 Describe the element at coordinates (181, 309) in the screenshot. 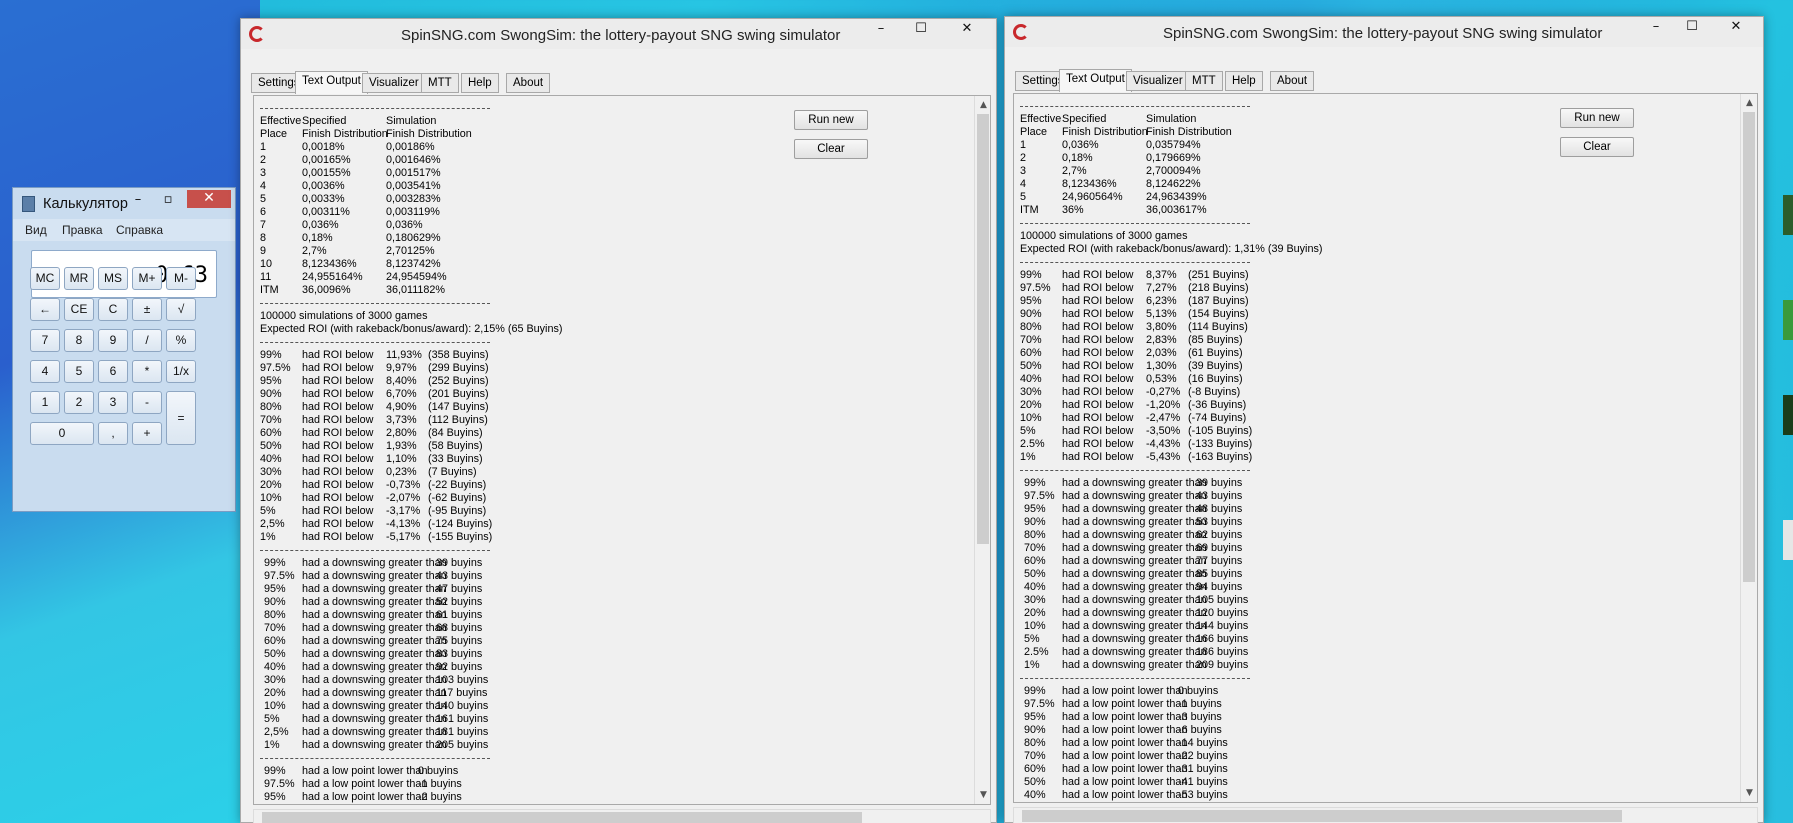

I see `calc-key-sqrt: √` at that location.